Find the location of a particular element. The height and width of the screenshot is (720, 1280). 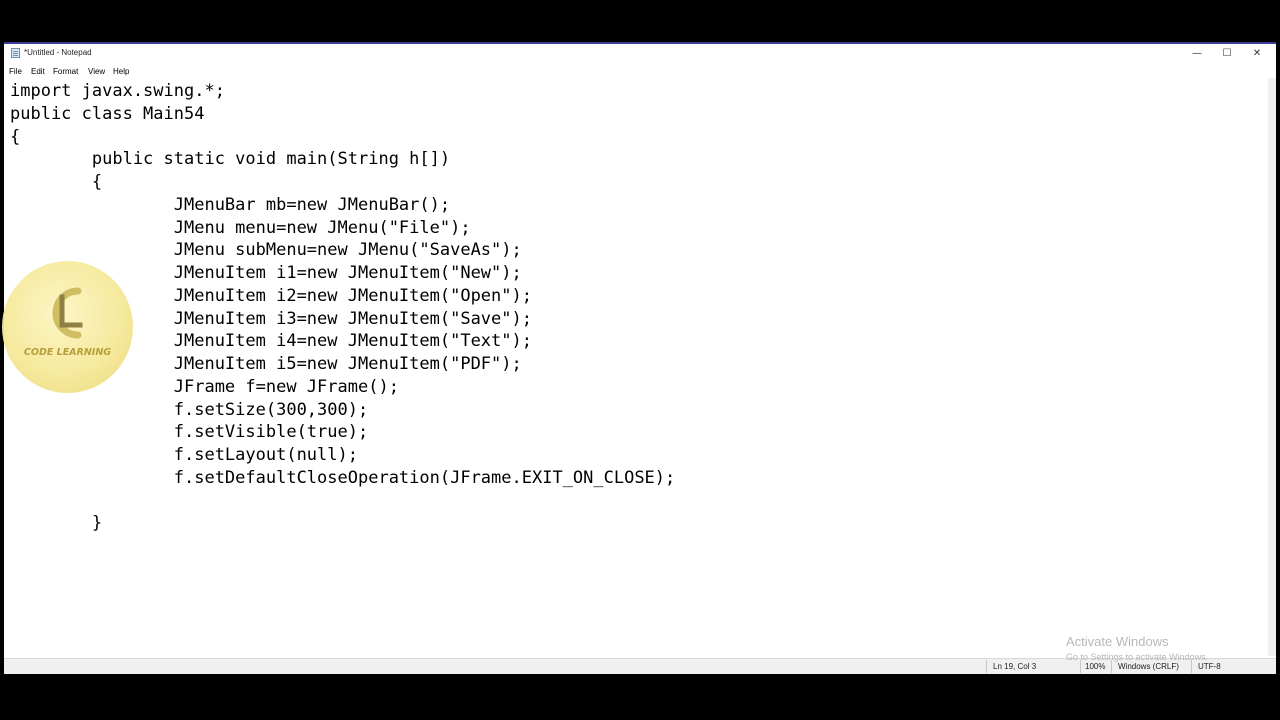

code-learning-logo: CODE LEARNING is located at coordinates (67, 327).